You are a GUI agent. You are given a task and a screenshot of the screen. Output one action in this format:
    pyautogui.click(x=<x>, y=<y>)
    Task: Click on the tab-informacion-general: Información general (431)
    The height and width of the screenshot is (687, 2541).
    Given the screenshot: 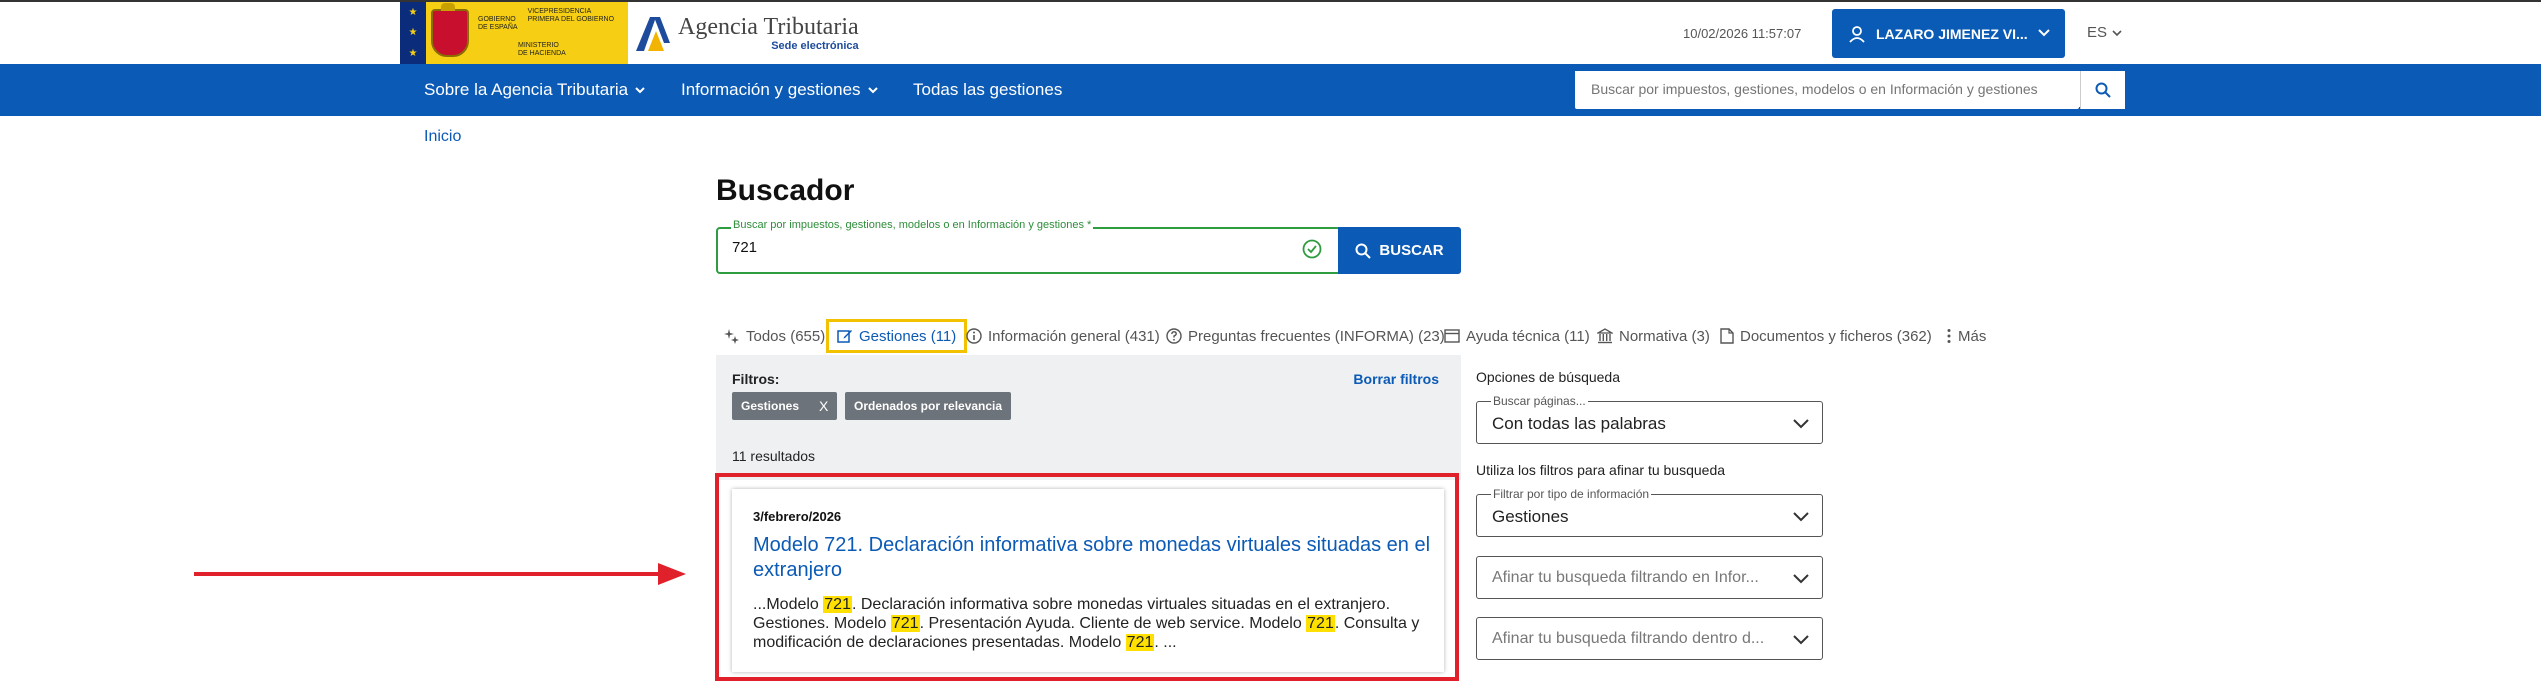 What is the action you would take?
    pyautogui.click(x=1063, y=336)
    